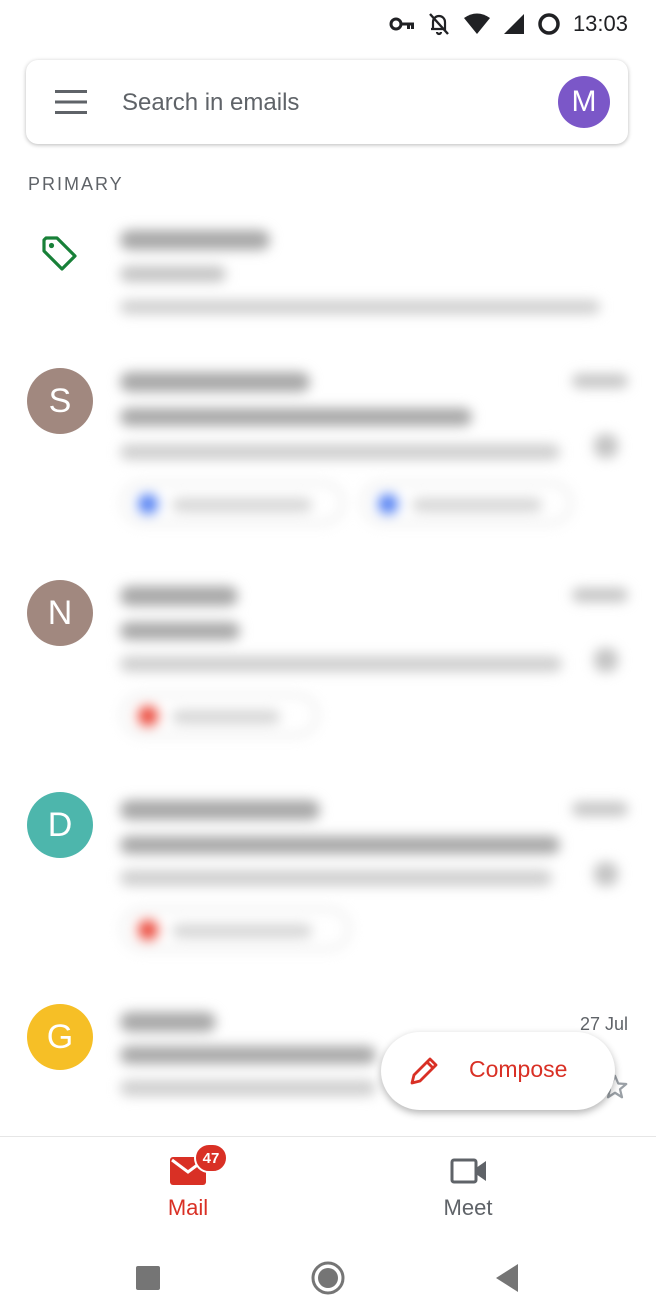 The image size is (656, 1312). Describe the element at coordinates (468, 1189) in the screenshot. I see `nav-meet: Meet` at that location.